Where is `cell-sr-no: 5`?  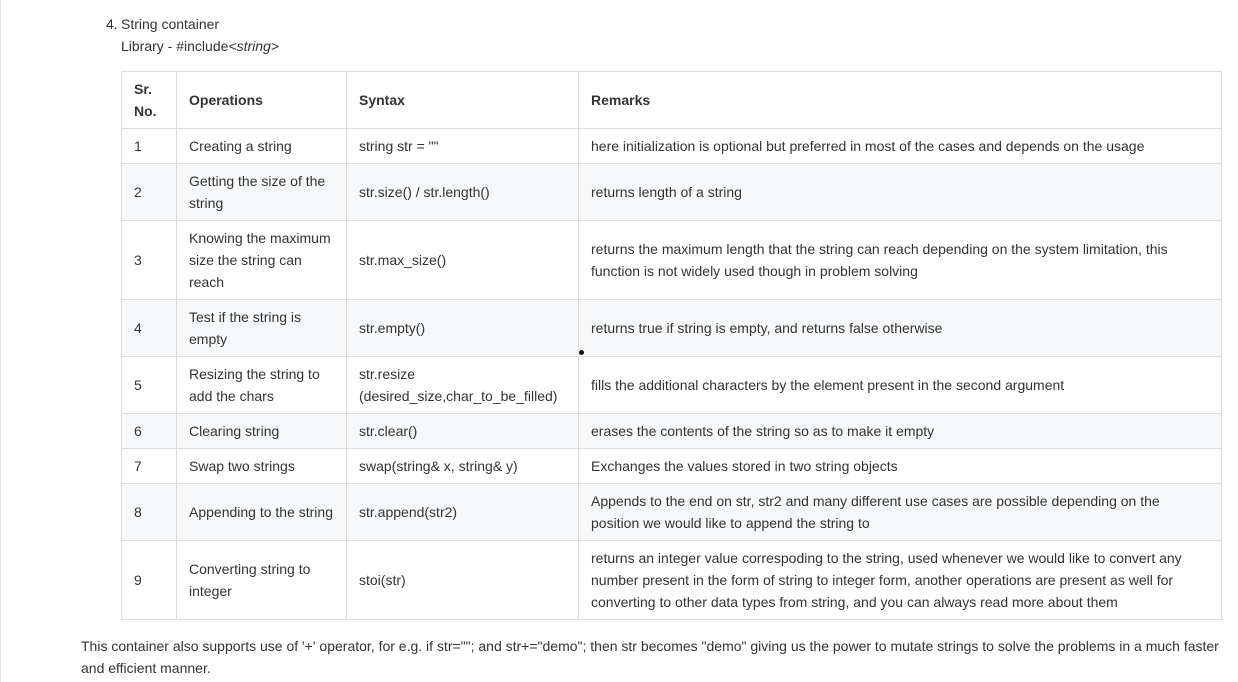 cell-sr-no: 5 is located at coordinates (149, 385).